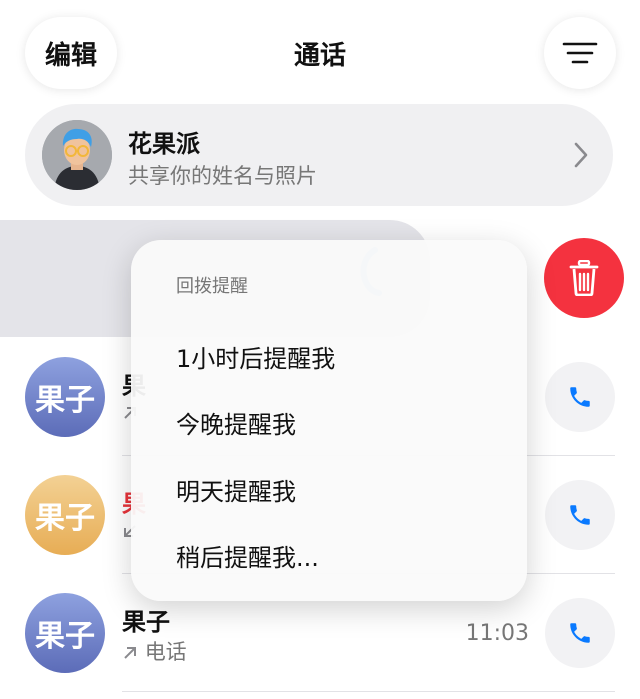 Image resolution: width=640 pixels, height=699 pixels. What do you see at coordinates (236, 489) in the screenshot?
I see `menu-item-remind-tomorrow: 明天提醒我` at bounding box center [236, 489].